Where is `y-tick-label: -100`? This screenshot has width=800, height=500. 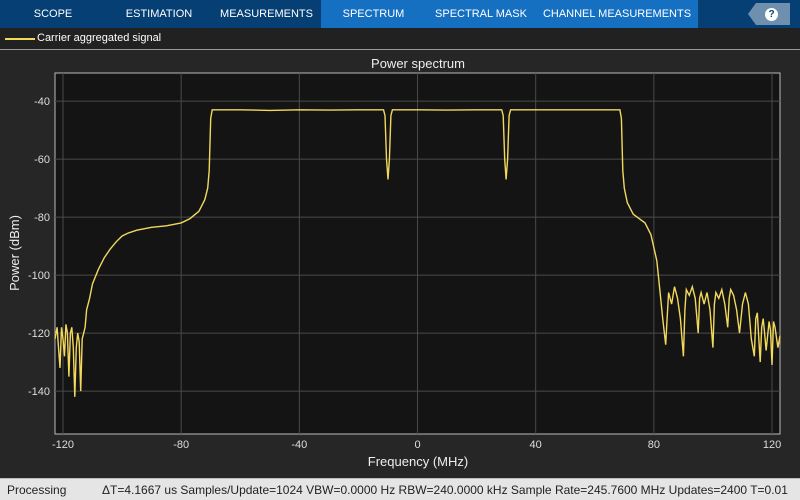
y-tick-label: -100 is located at coordinates (39, 276).